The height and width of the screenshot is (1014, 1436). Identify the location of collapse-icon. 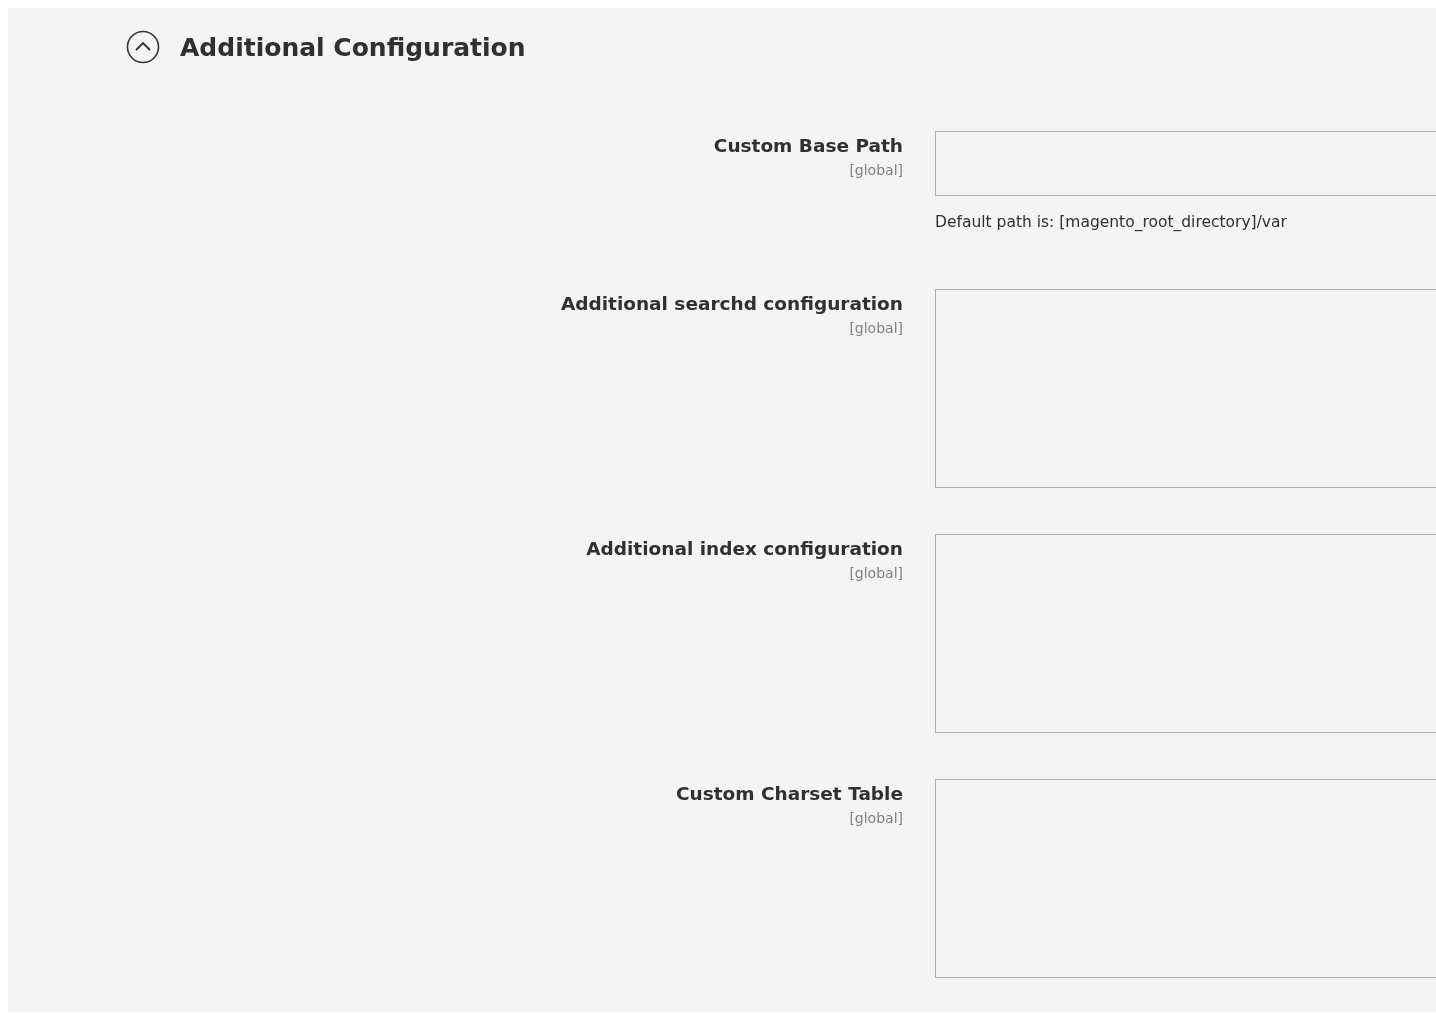
(143, 47).